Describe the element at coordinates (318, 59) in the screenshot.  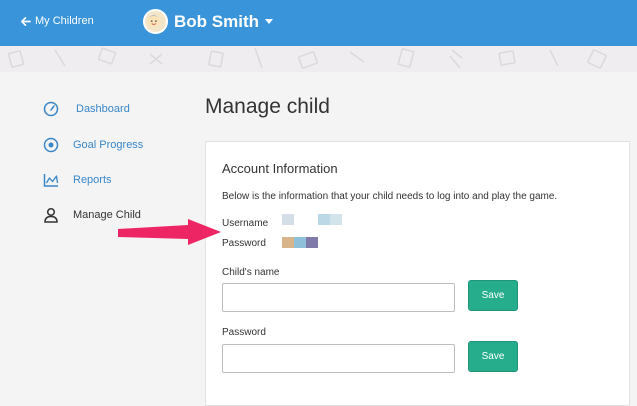
I see `decorative-pattern-band` at that location.